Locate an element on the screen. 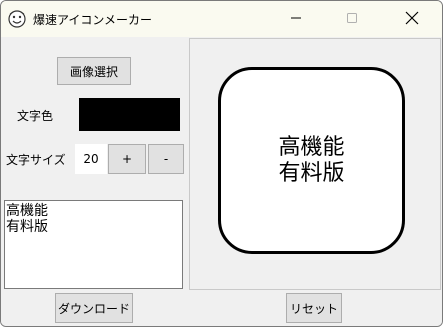 The image size is (443, 327). increase-size-button: + is located at coordinates (127, 159).